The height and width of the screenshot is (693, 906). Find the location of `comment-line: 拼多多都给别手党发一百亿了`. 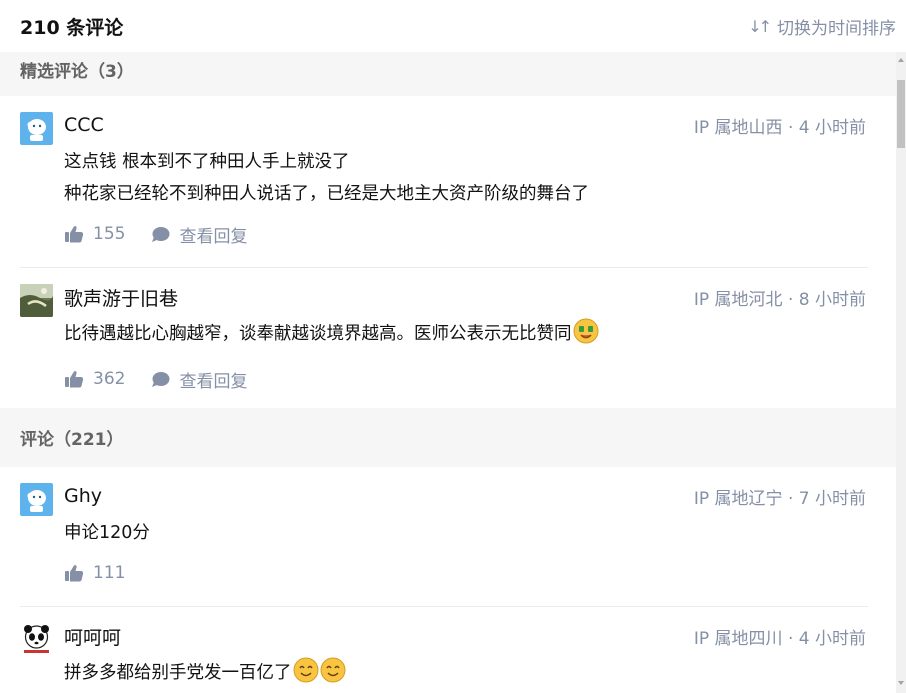

comment-line: 拼多多都给别手党发一百亿了 is located at coordinates (178, 673).